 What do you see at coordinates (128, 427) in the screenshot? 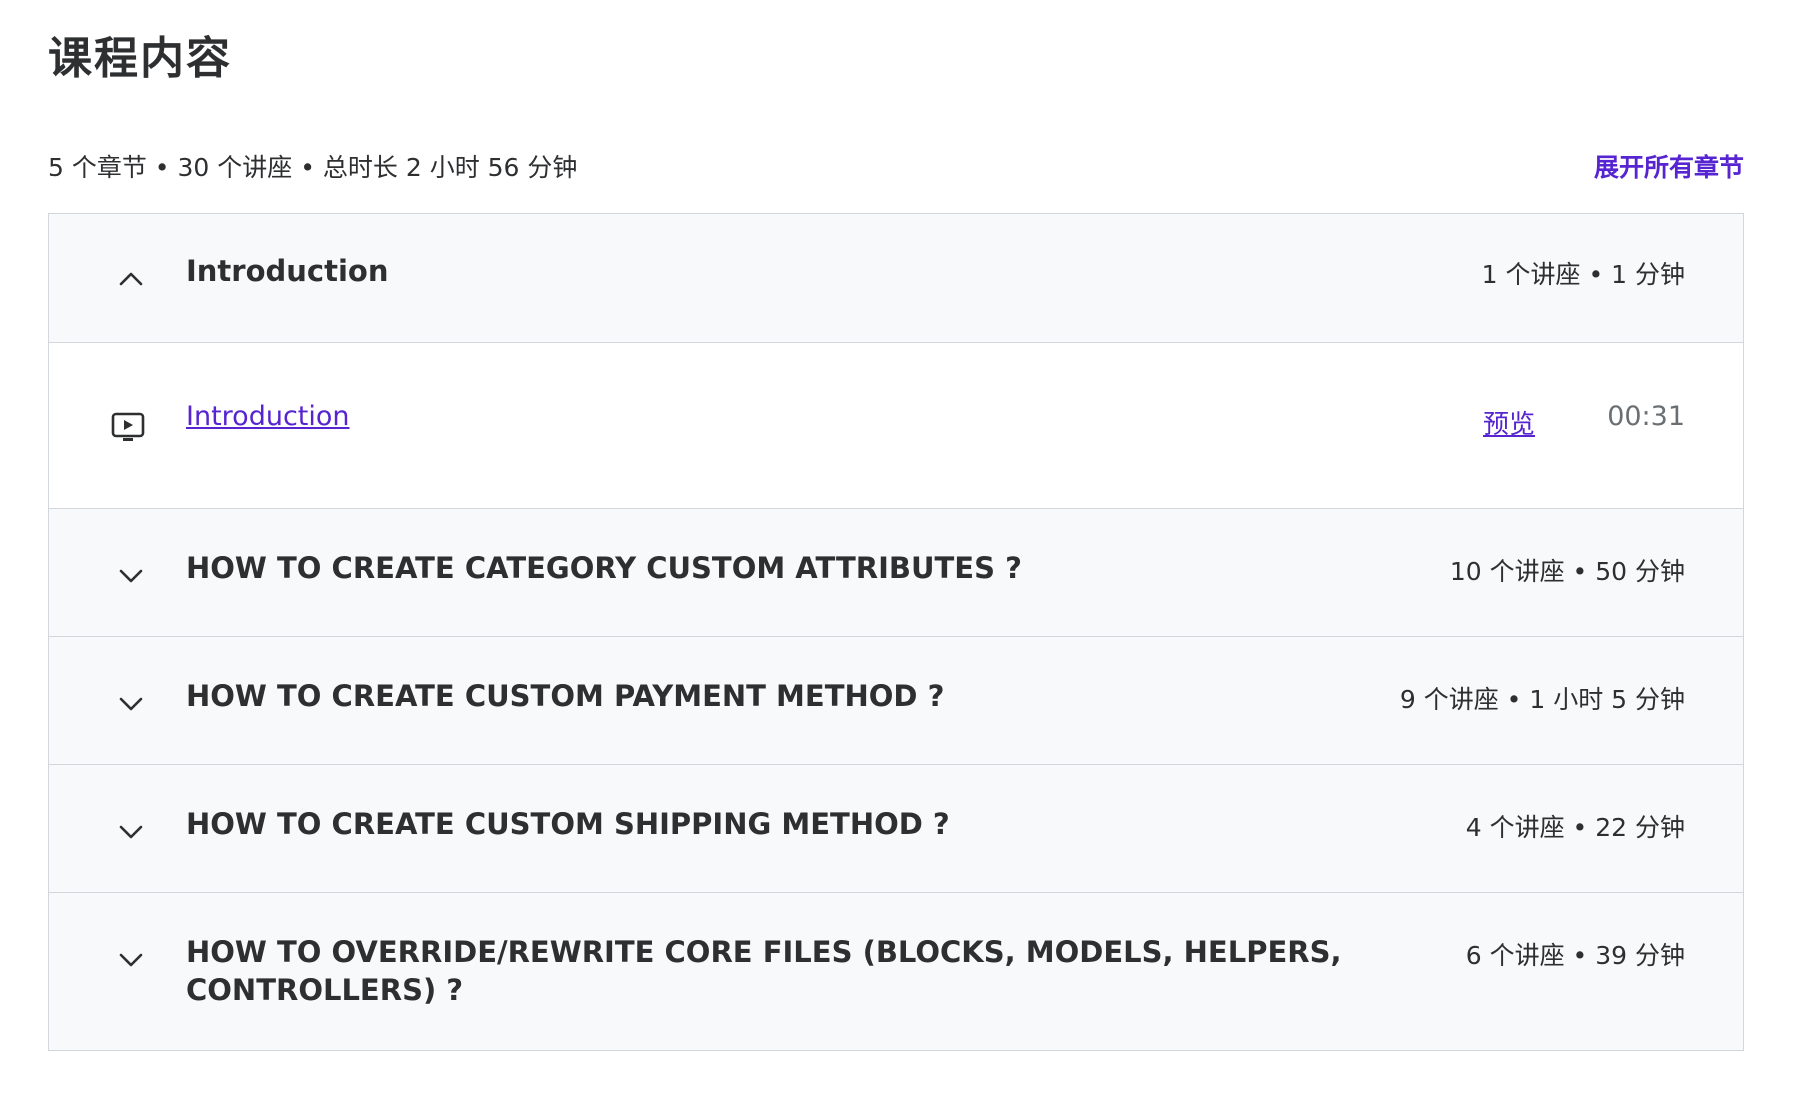
I see `video-icon` at bounding box center [128, 427].